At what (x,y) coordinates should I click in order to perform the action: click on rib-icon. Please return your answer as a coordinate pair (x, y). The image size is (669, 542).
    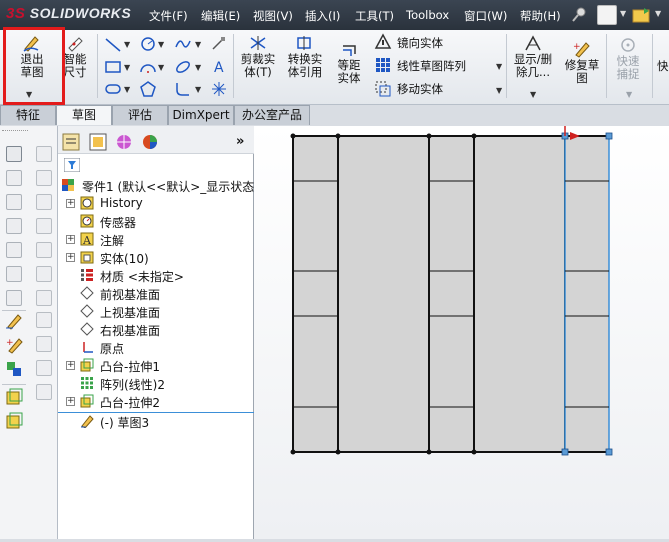
    Looking at the image, I should click on (14, 274).